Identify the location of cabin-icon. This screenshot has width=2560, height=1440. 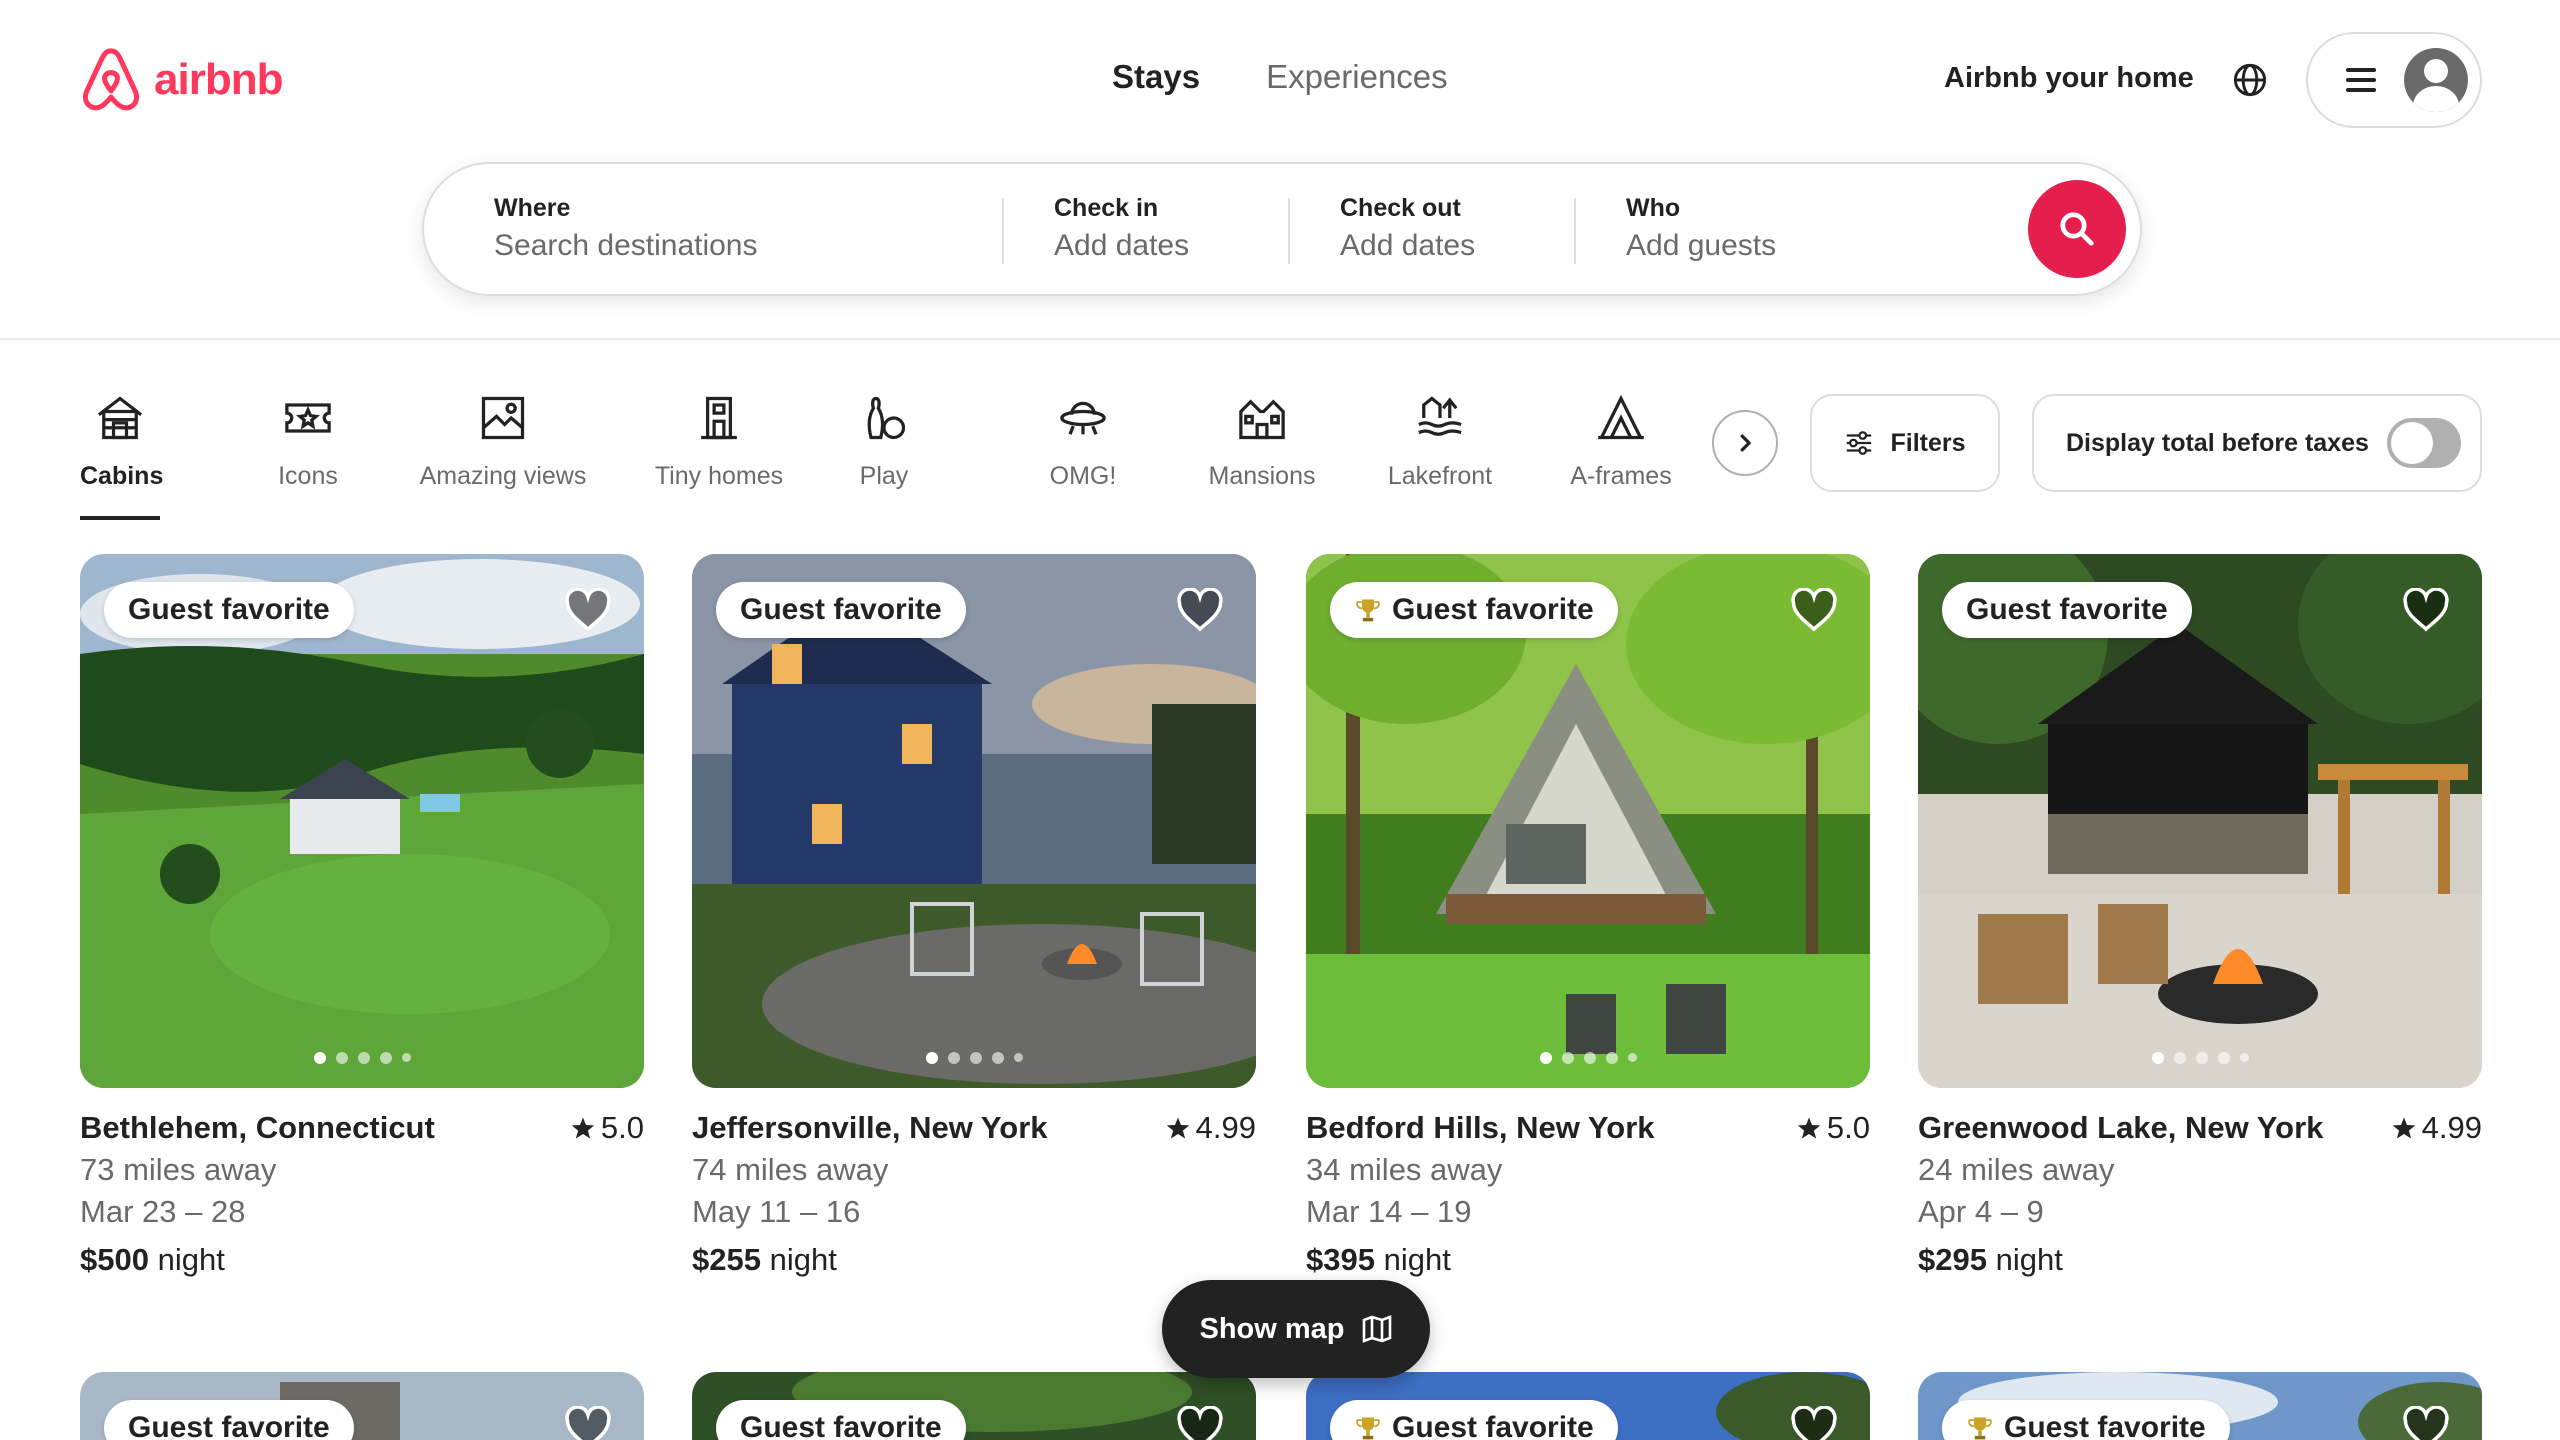
(120, 418).